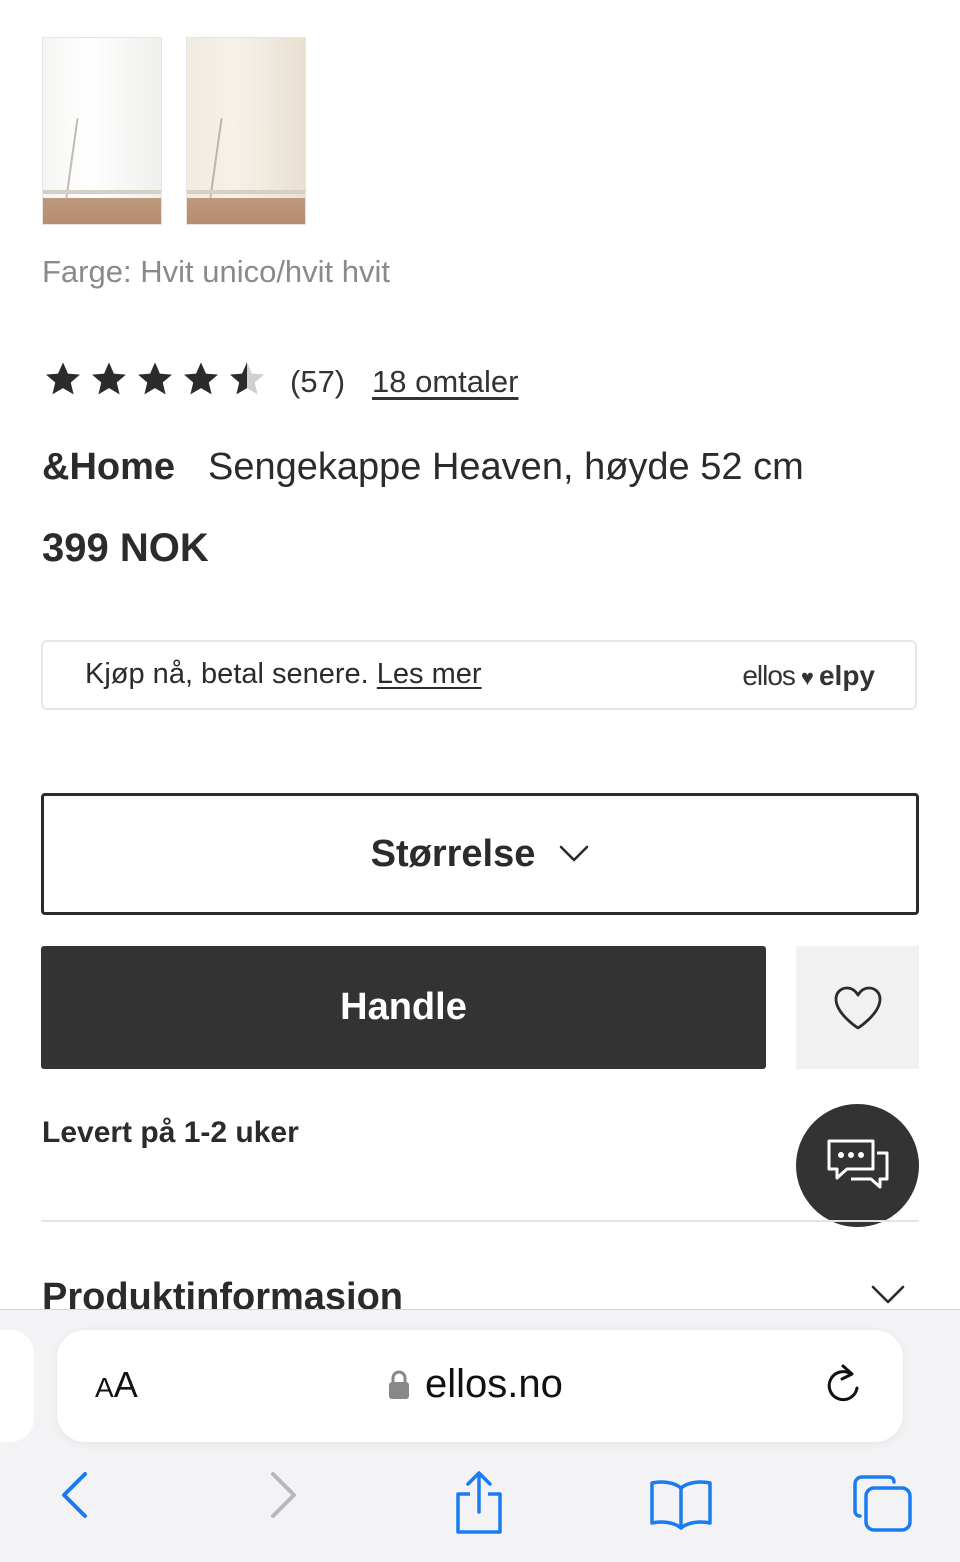  Describe the element at coordinates (403, 1007) in the screenshot. I see `add-to-cart-button: Handle` at that location.